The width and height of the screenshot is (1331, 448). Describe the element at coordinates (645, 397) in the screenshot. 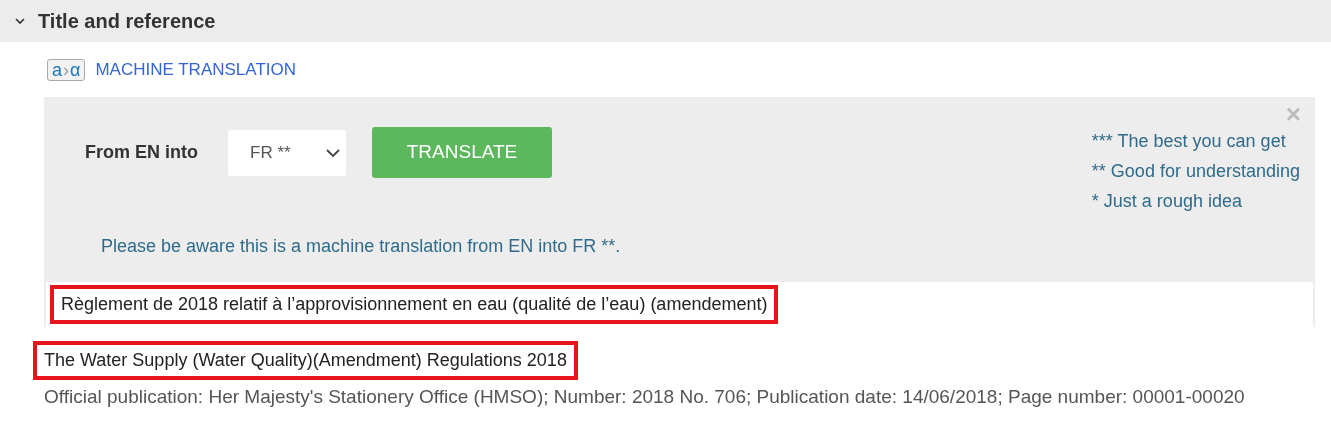

I see `publication-info: Official publication: Her Majesty's Stationery Office (HMSO); Number: 2018 No. 706; Publication date: 14/06/2018; Page number: 00001-00020` at that location.